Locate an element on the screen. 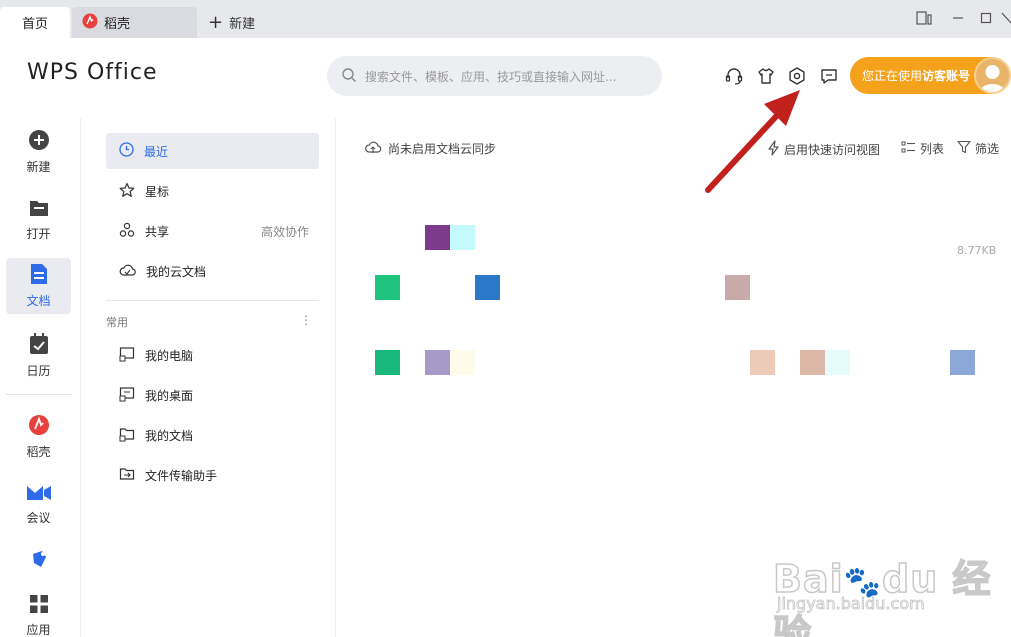  account-prefix: 您正在使用 is located at coordinates (892, 76).